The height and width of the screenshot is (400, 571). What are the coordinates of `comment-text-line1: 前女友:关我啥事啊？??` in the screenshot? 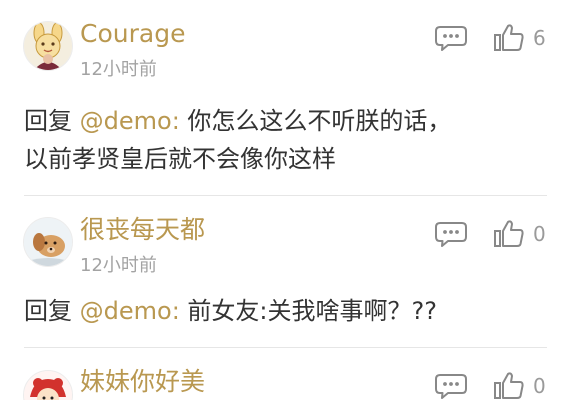 It's located at (308, 311).